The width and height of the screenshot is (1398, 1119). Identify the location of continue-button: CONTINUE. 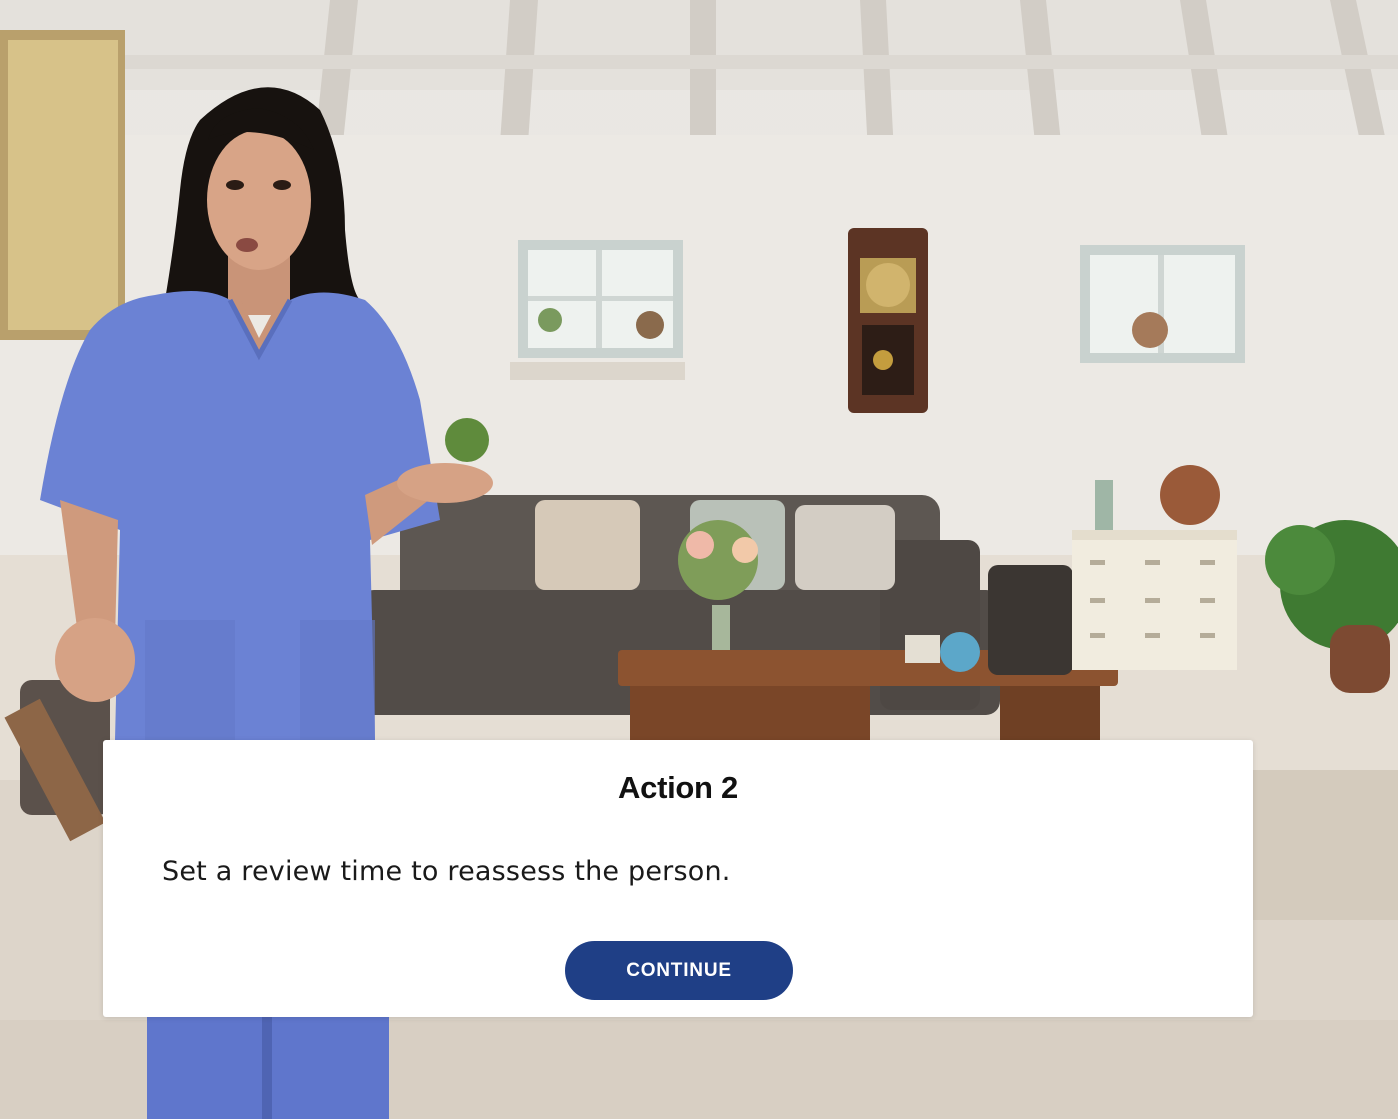
(679, 970).